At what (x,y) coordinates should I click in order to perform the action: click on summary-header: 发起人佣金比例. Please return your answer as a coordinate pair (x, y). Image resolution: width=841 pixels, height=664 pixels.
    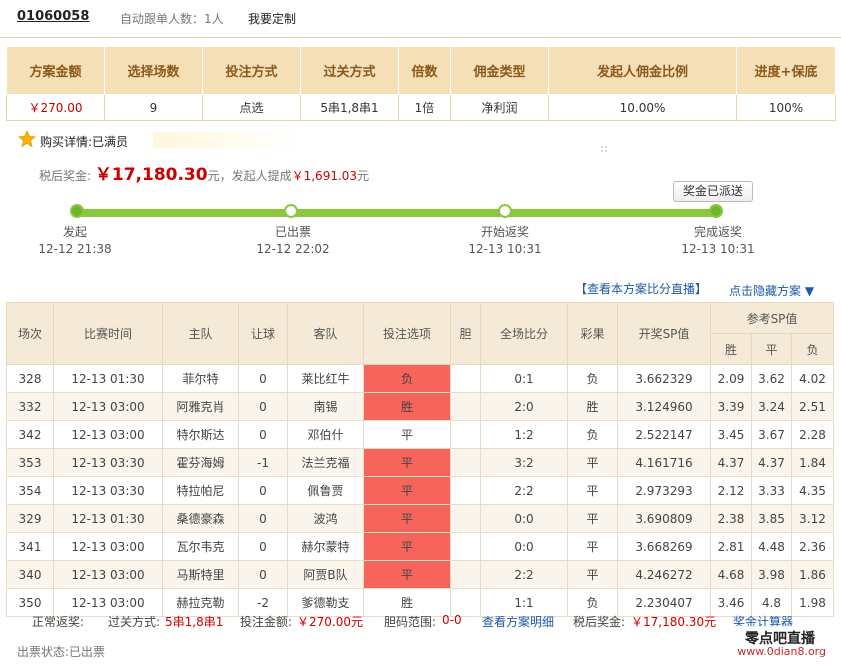
    Looking at the image, I should click on (642, 70).